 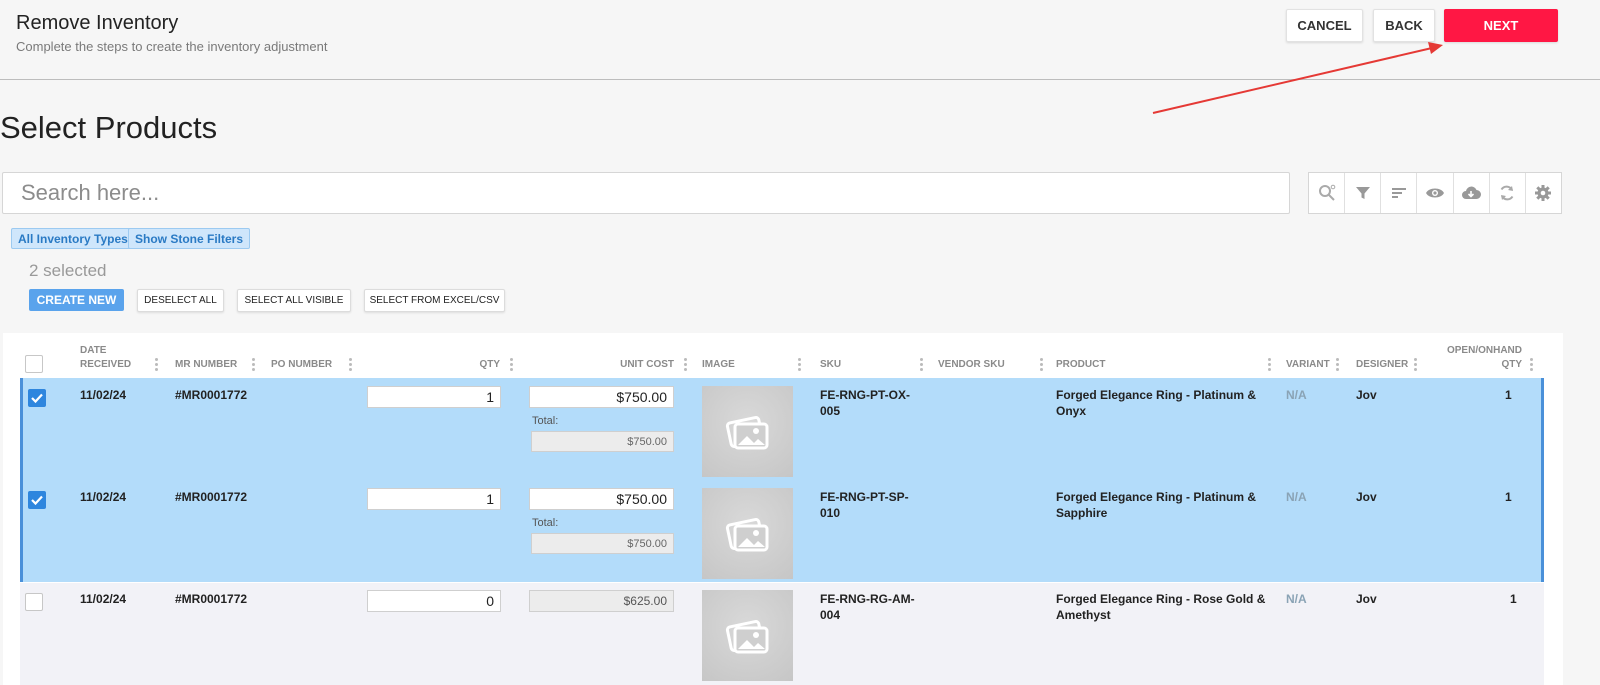 I want to click on sku-line1: FE-RNG-PT-SP-, so click(x=864, y=497).